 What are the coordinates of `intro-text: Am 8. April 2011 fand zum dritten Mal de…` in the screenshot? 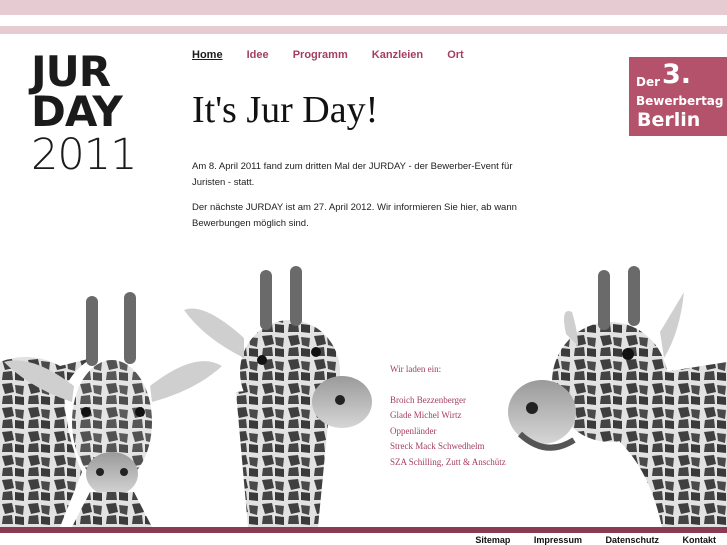 It's located at (362, 200).